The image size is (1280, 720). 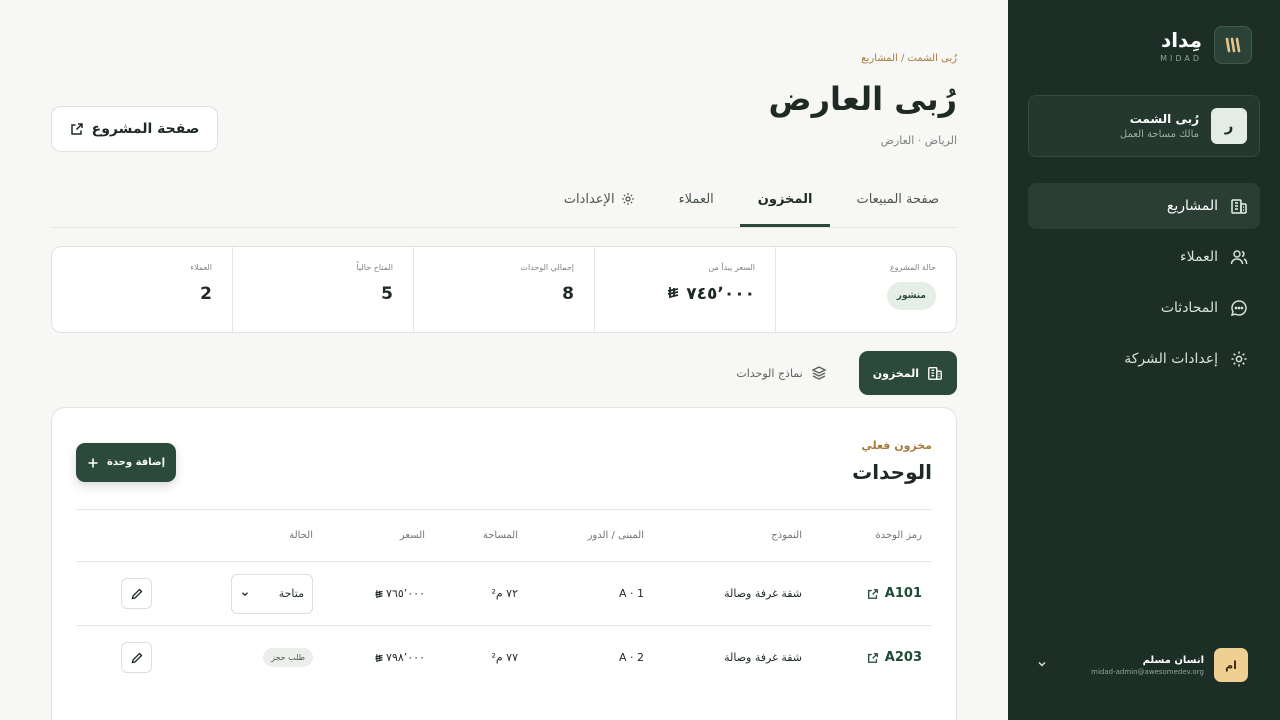 I want to click on tab-inventory: المخزون, so click(x=785, y=203).